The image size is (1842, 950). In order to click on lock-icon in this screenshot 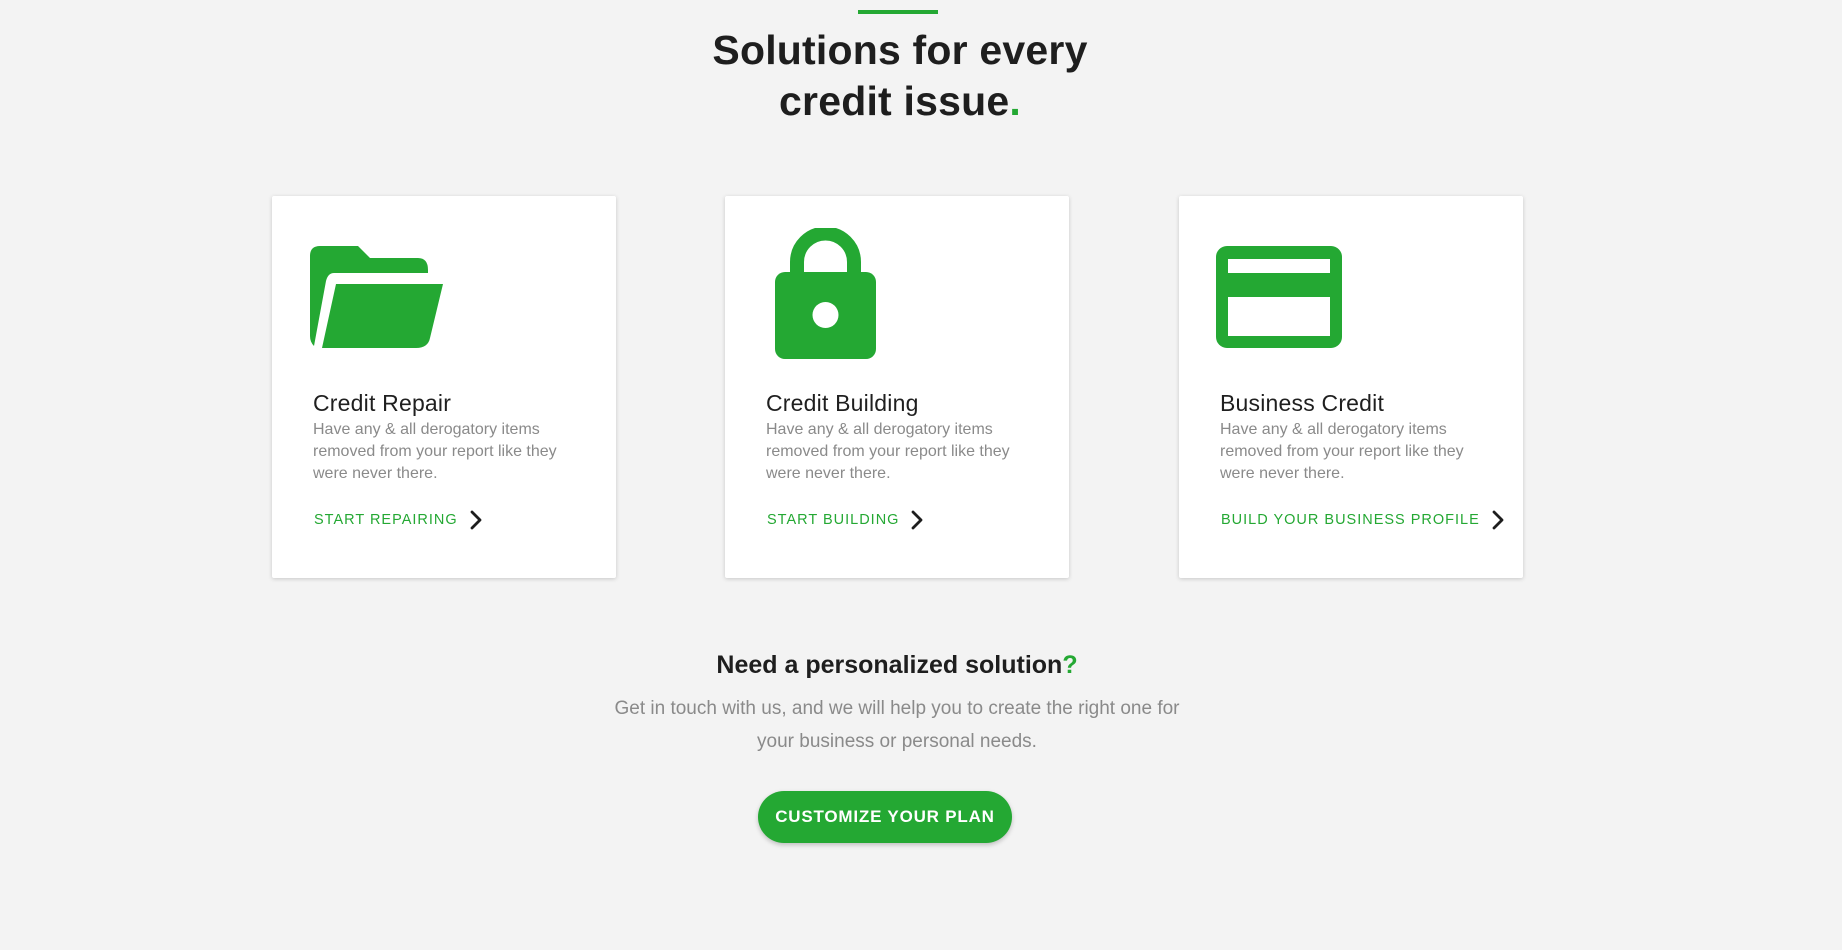, I will do `click(825, 293)`.